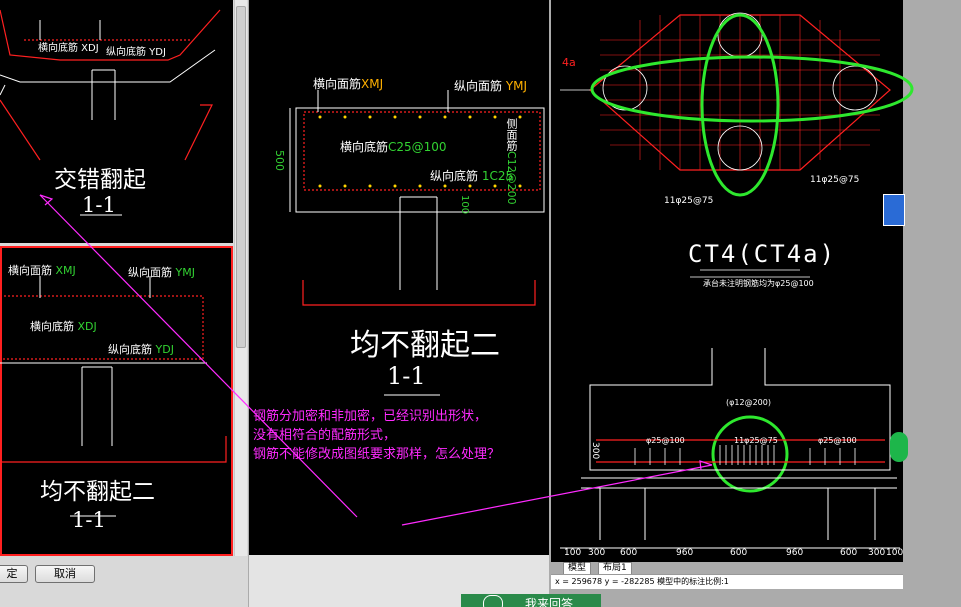 The width and height of the screenshot is (961, 607). What do you see at coordinates (370, 416) in the screenshot?
I see `question-line-1: 钢筋分加密和非加密，已经识别出形状，` at bounding box center [370, 416].